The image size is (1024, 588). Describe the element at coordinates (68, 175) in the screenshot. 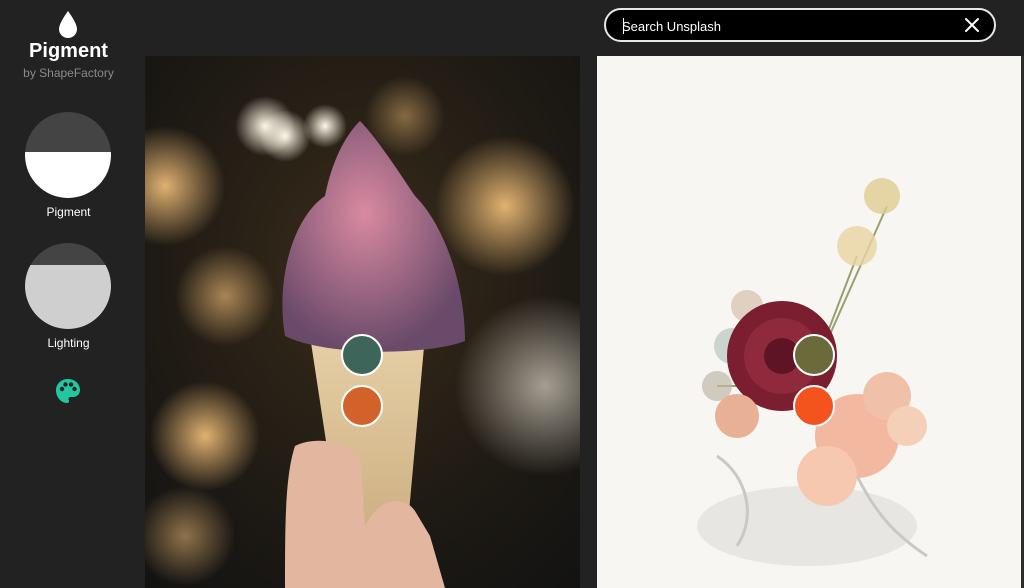

I see `pigment-mode-bottom` at that location.